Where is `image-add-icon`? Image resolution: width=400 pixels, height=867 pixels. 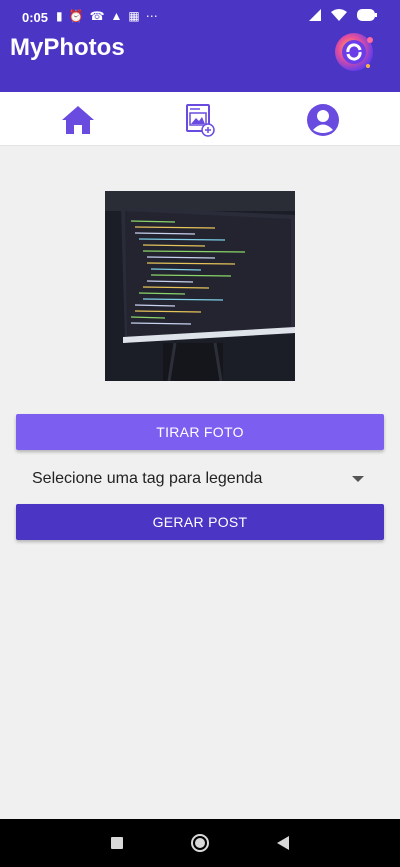
image-add-icon is located at coordinates (200, 120).